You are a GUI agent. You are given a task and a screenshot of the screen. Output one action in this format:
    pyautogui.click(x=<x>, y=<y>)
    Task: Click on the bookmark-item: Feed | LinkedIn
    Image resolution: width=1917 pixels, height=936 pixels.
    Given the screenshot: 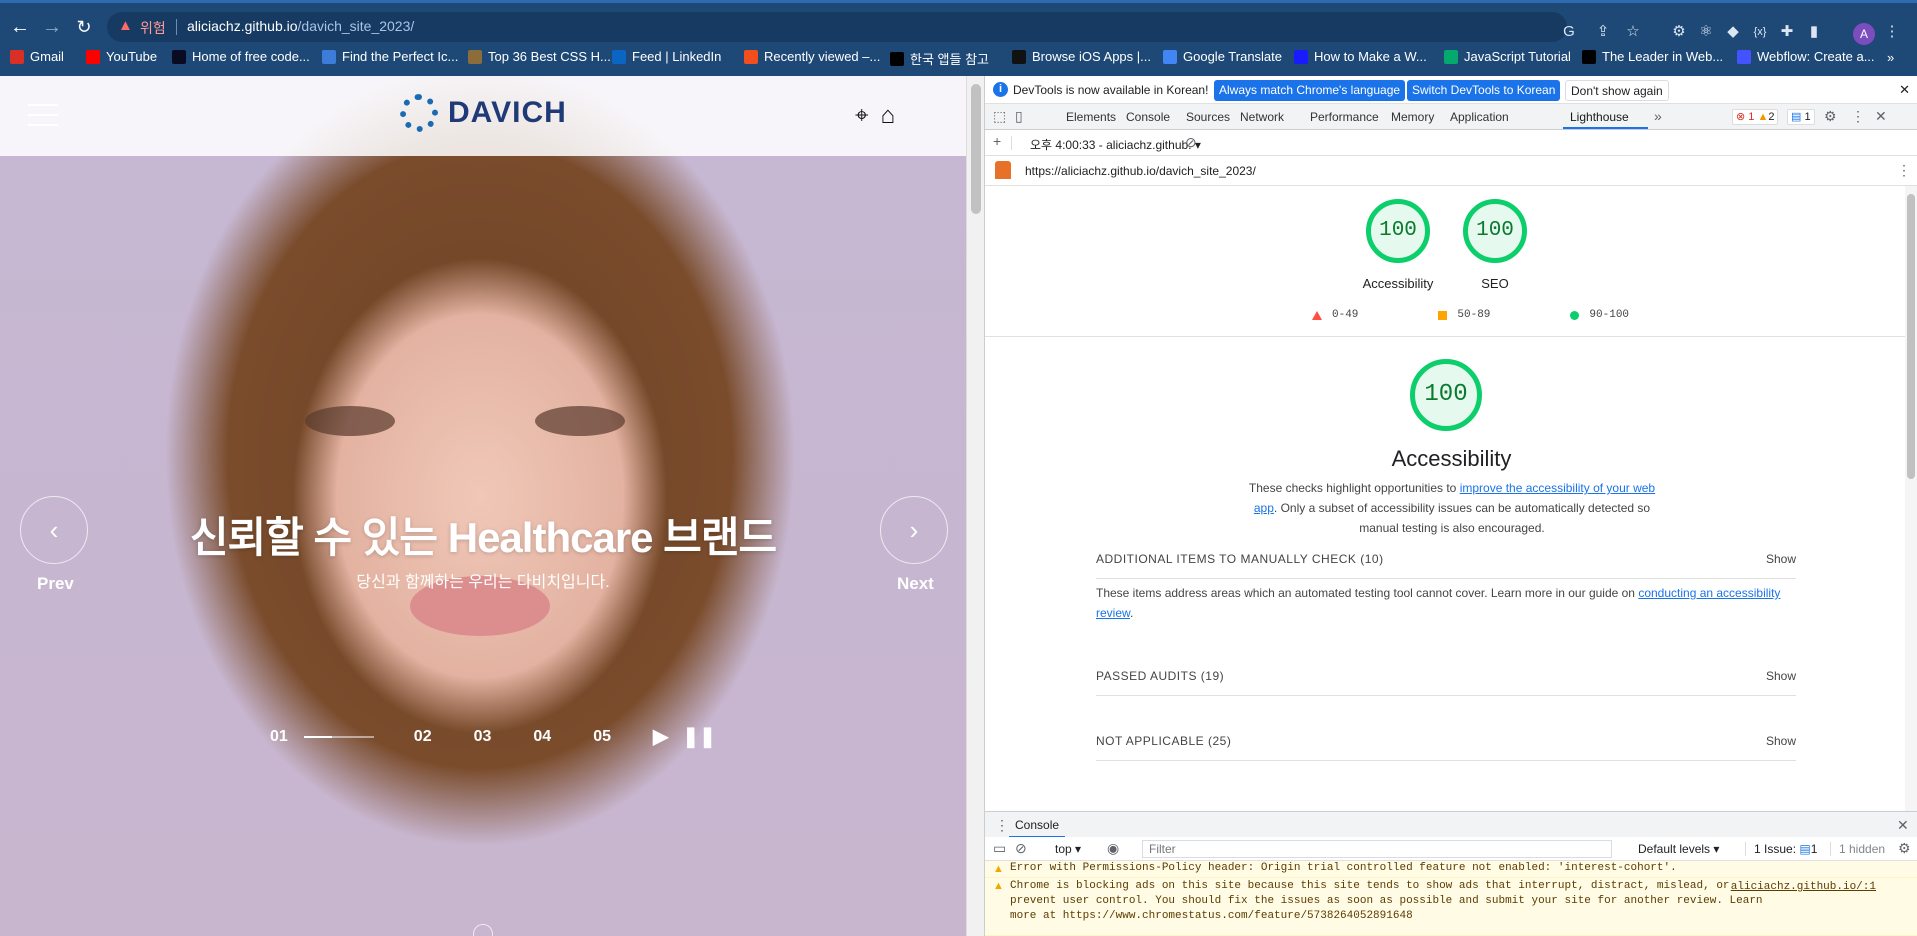 What is the action you would take?
    pyautogui.click(x=666, y=56)
    